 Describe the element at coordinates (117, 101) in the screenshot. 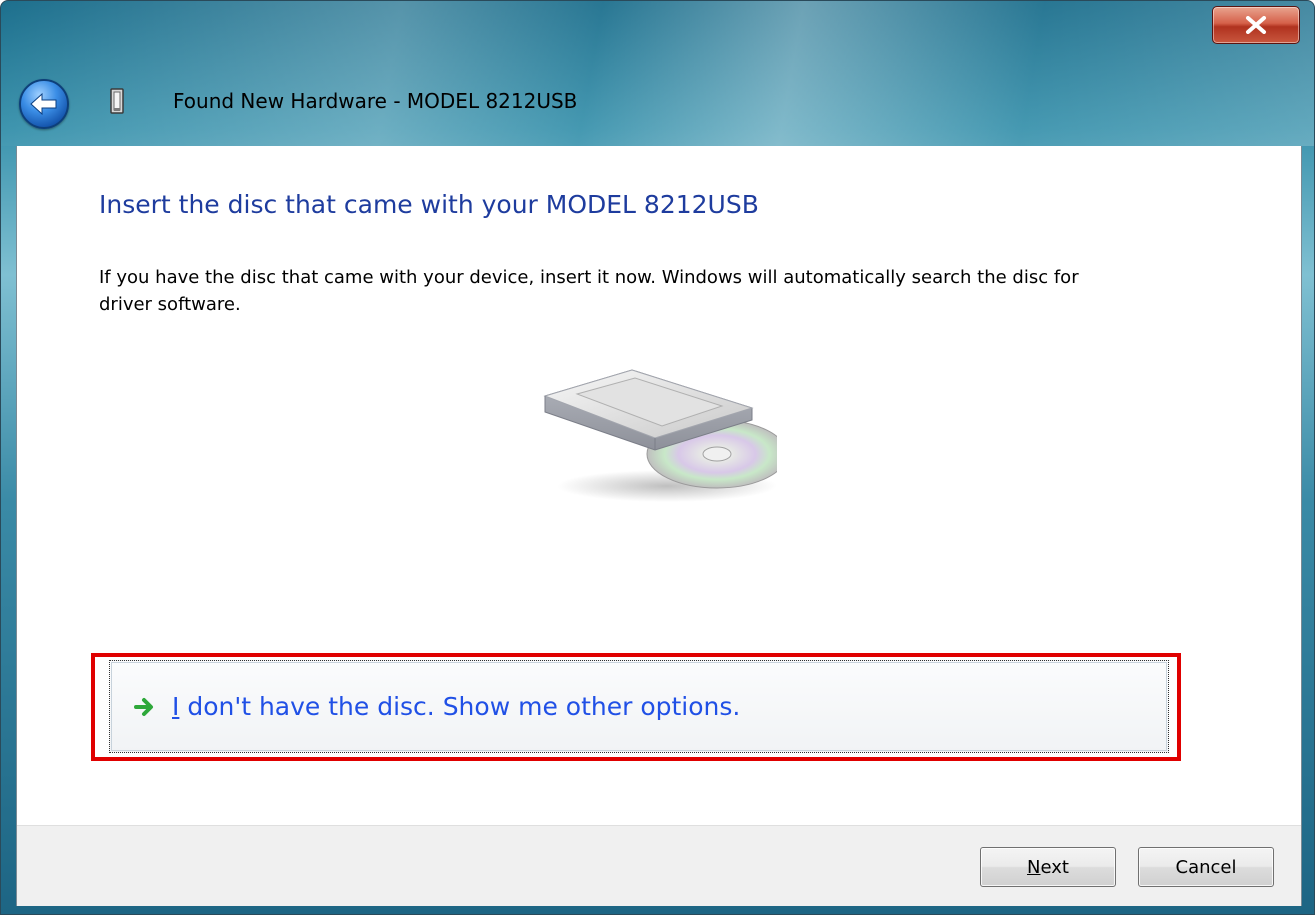

I see `usb-device-icon` at that location.